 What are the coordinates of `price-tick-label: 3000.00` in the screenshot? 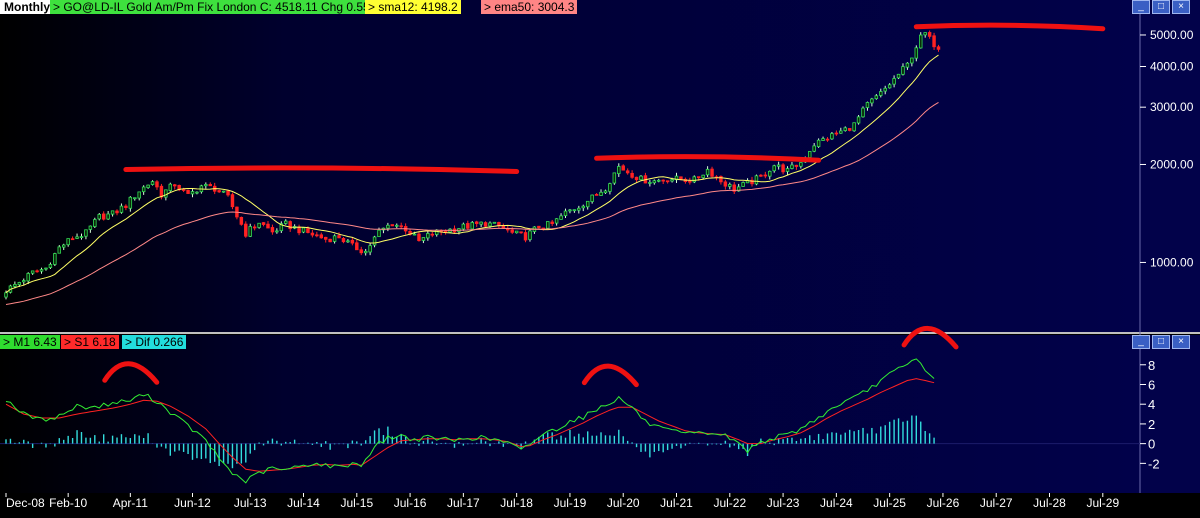 It's located at (1172, 107).